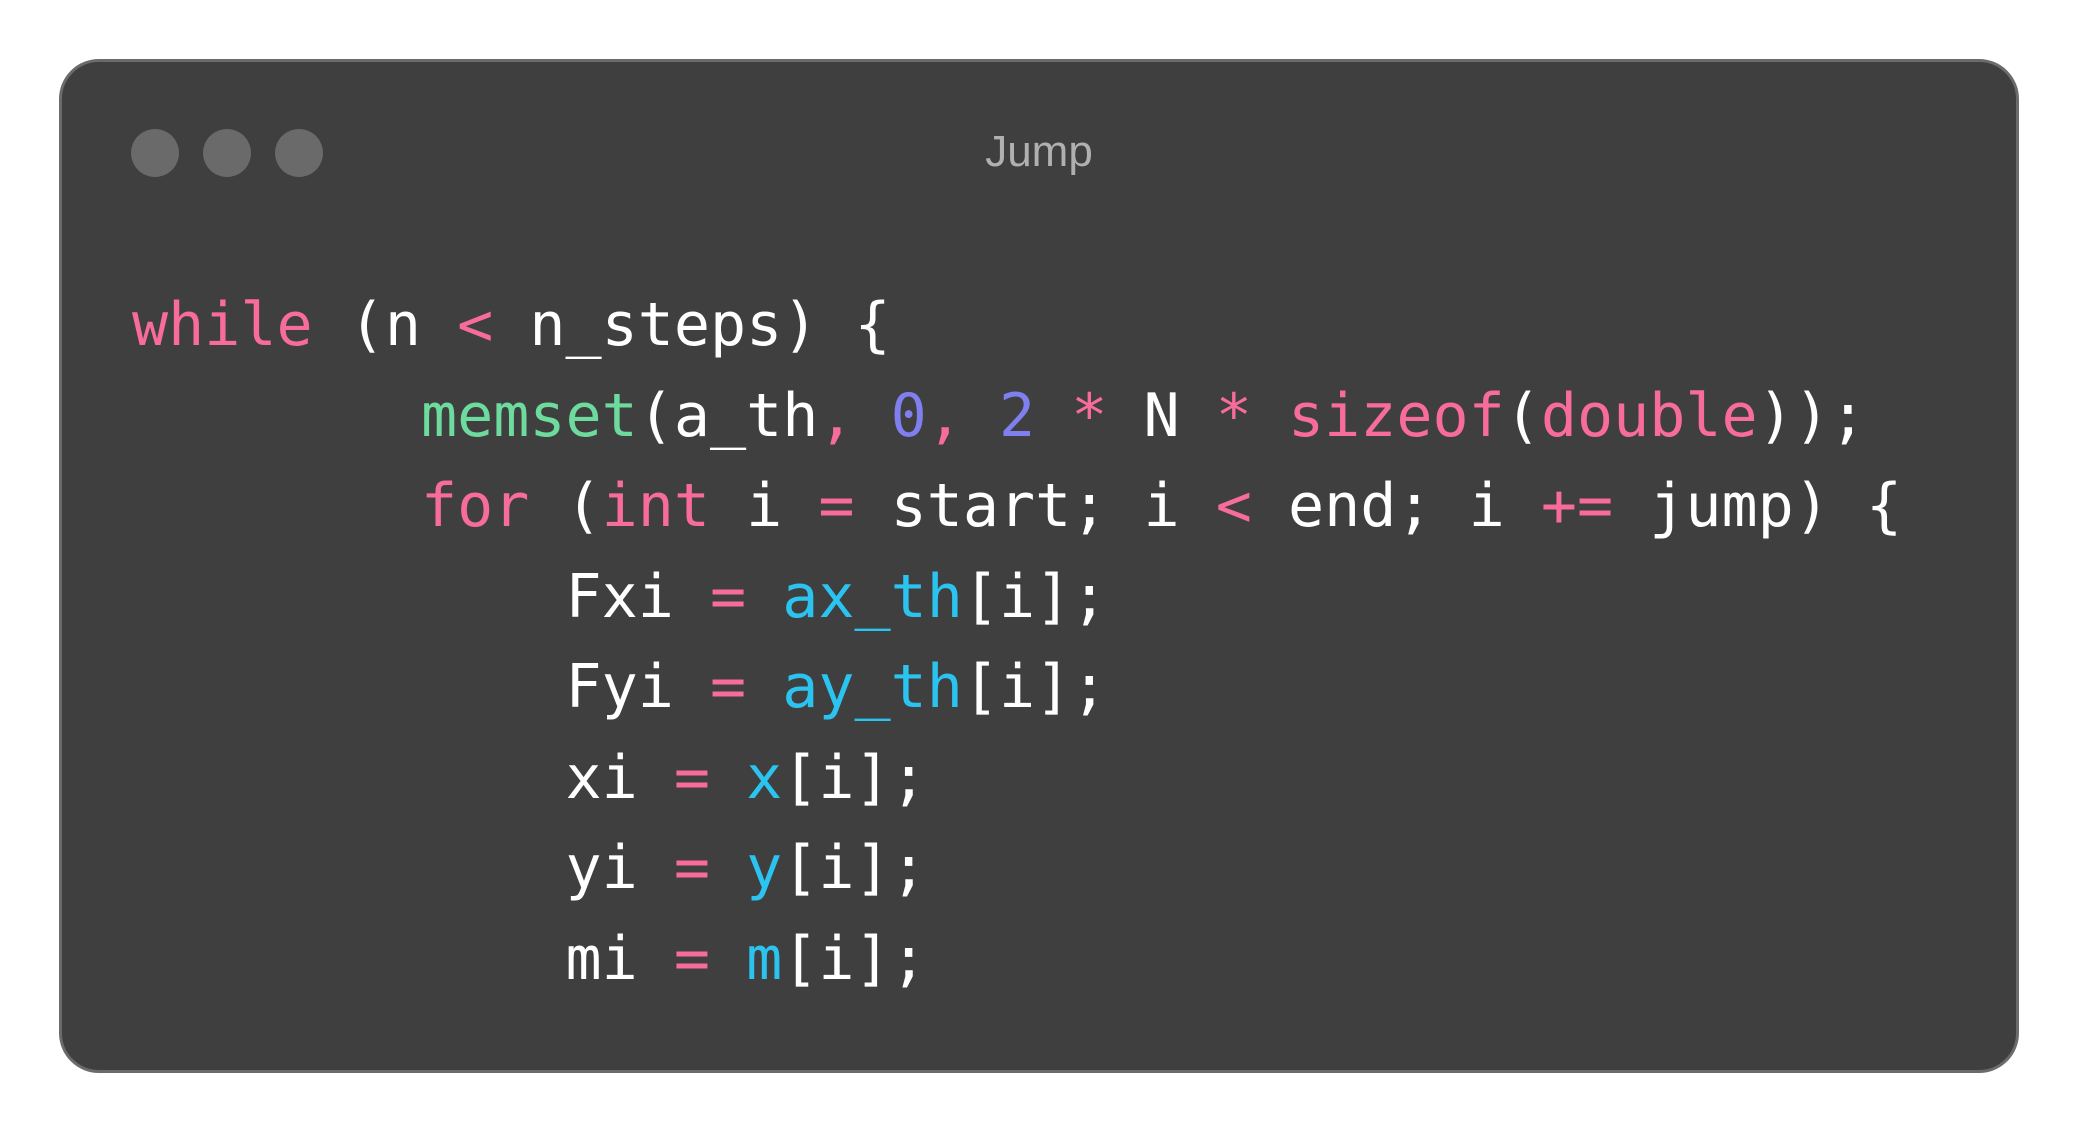  What do you see at coordinates (1017, 325) in the screenshot?
I see `code-line: while (n < n_steps) {` at bounding box center [1017, 325].